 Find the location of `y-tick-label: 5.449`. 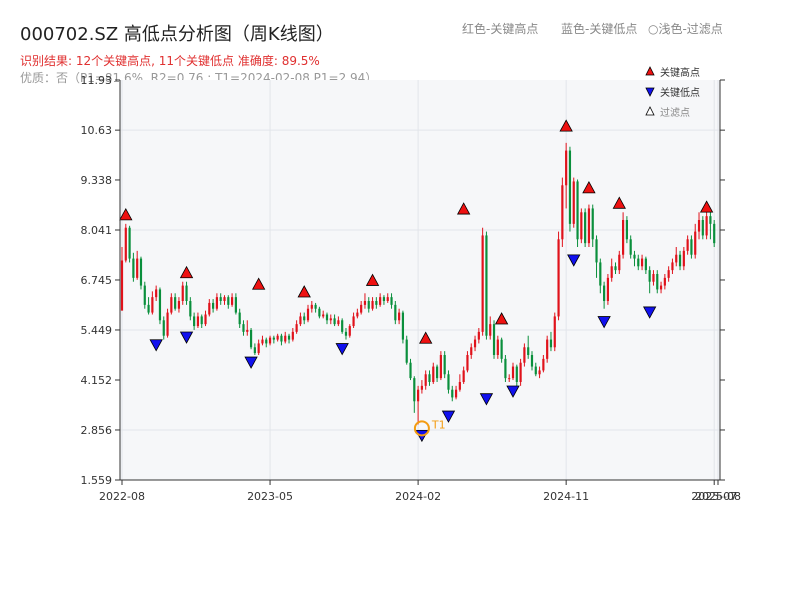

y-tick-label: 5.449 is located at coordinates (97, 330).